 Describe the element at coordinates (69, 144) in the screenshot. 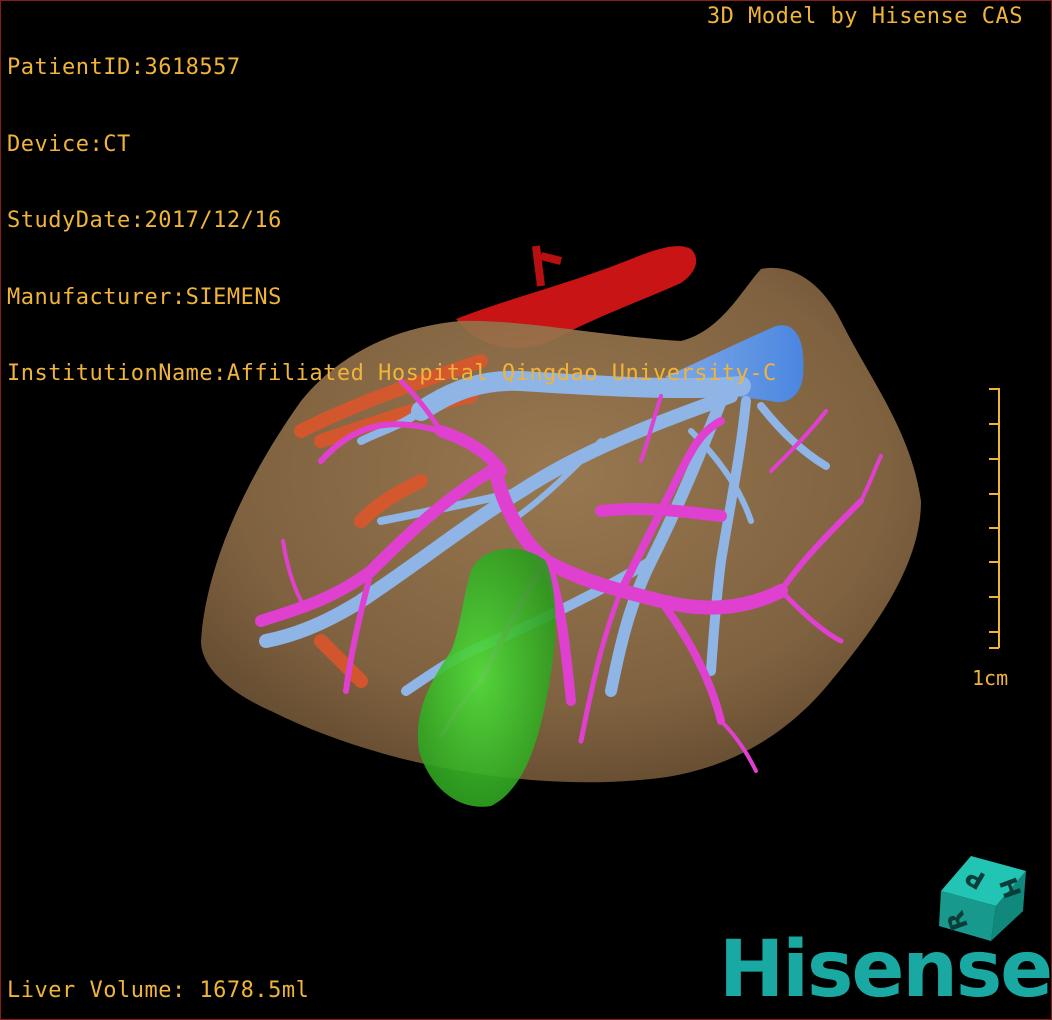

I see `device: Device:CT` at that location.